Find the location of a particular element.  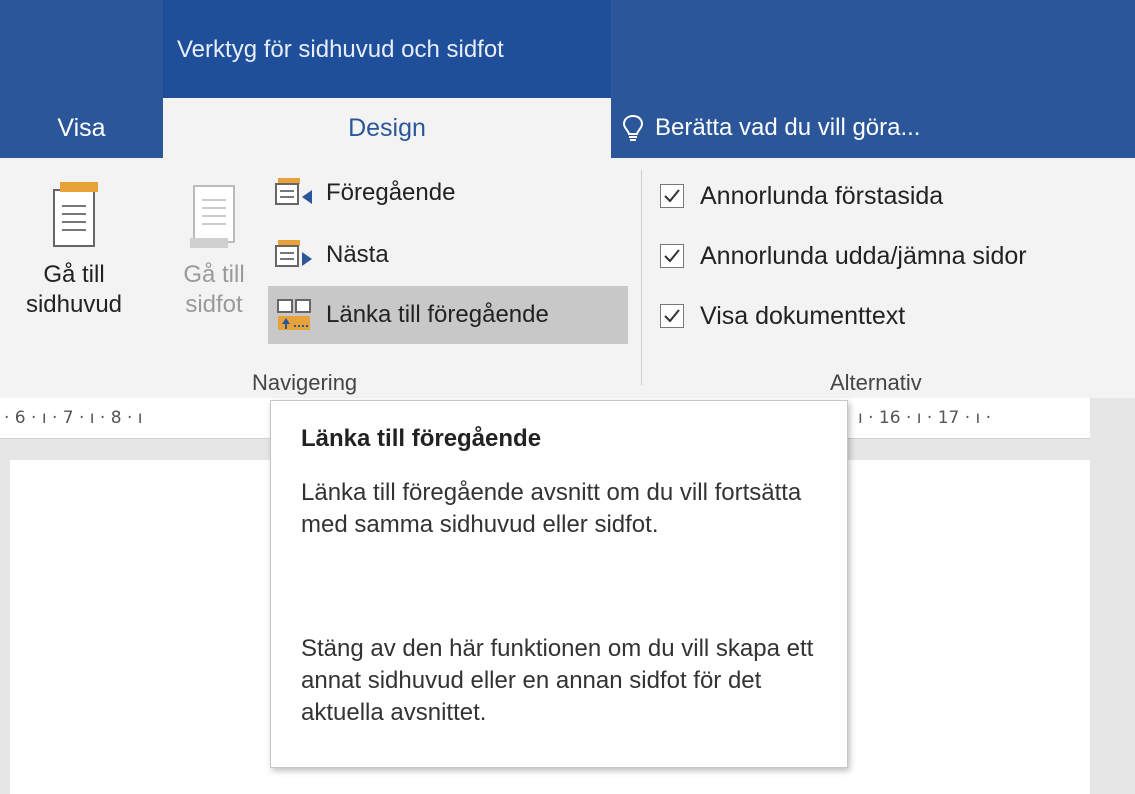

link-previous-icon is located at coordinates (294, 314).